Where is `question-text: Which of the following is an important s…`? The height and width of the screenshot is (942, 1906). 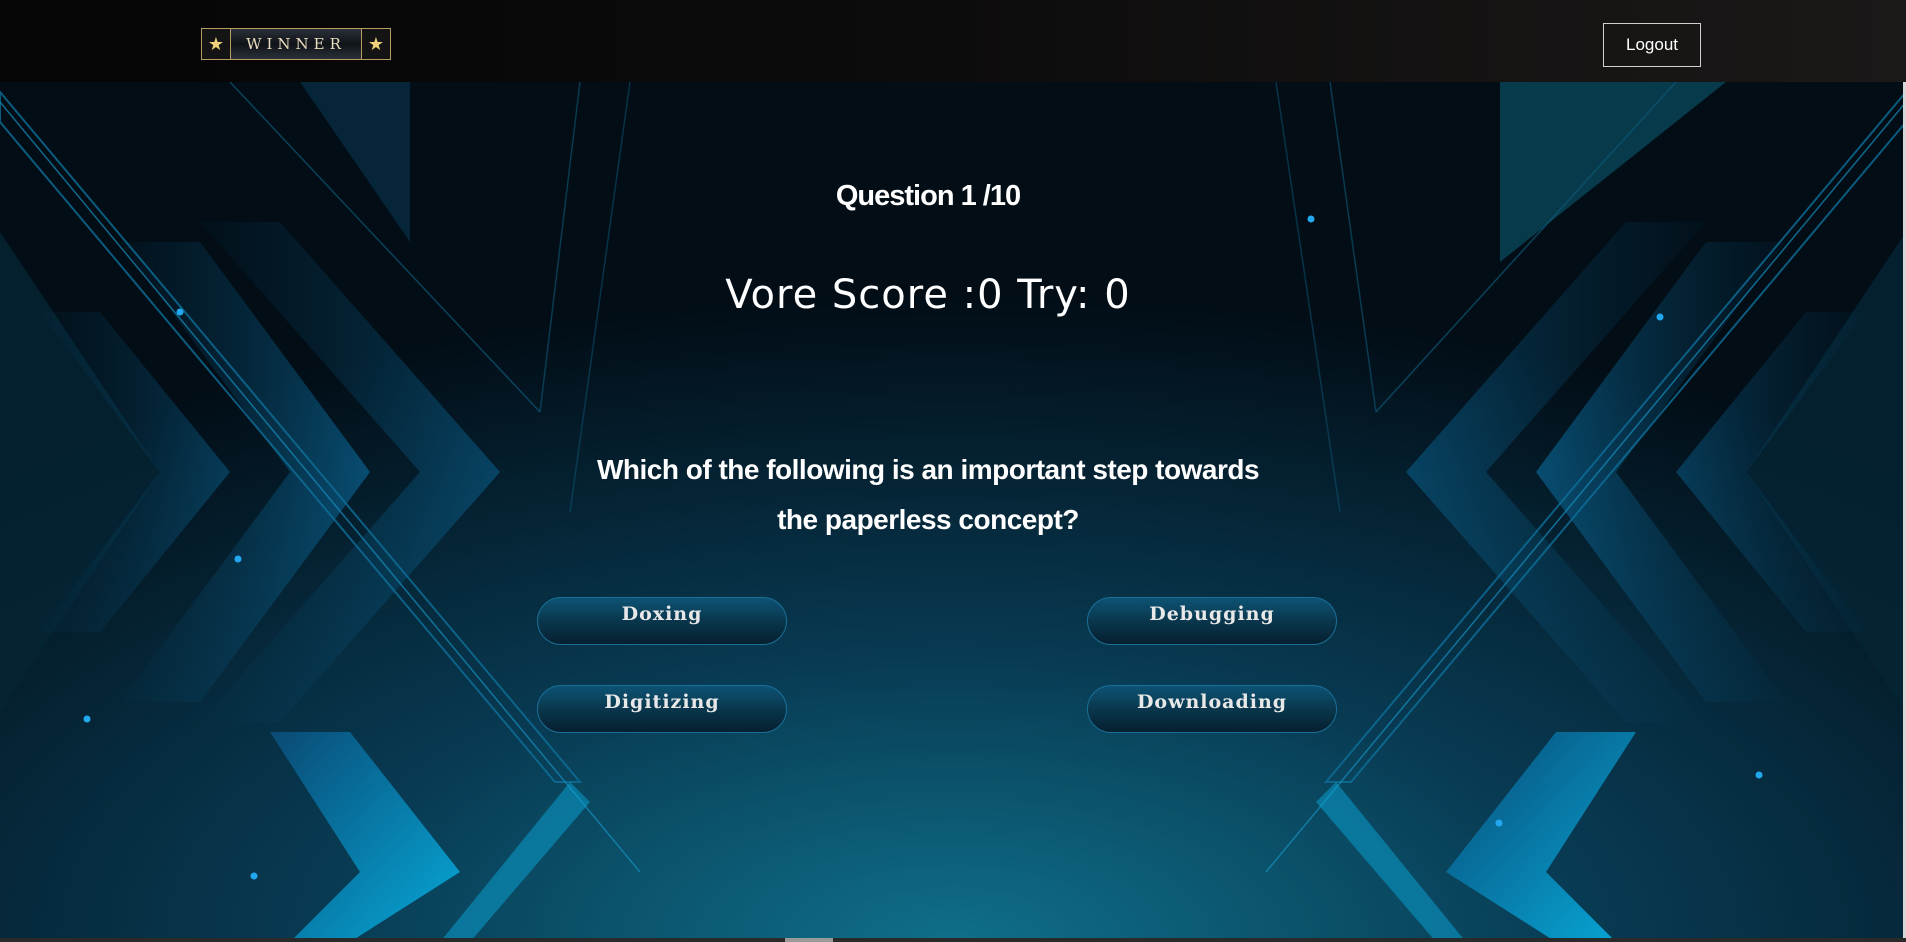
question-text: Which of the following is an important s… is located at coordinates (928, 494).